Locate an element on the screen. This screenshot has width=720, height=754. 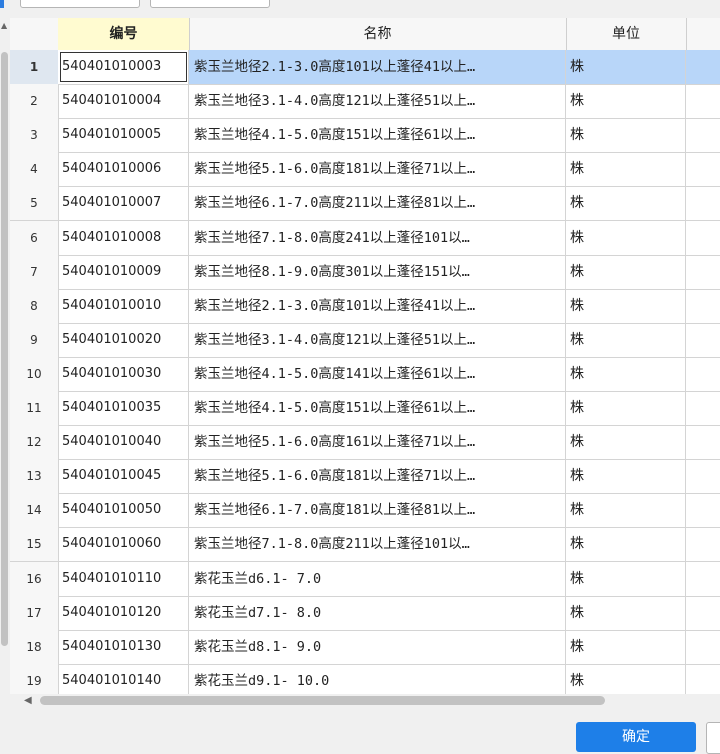
vertical-scrollbar: ▲ is located at coordinates (5, 363).